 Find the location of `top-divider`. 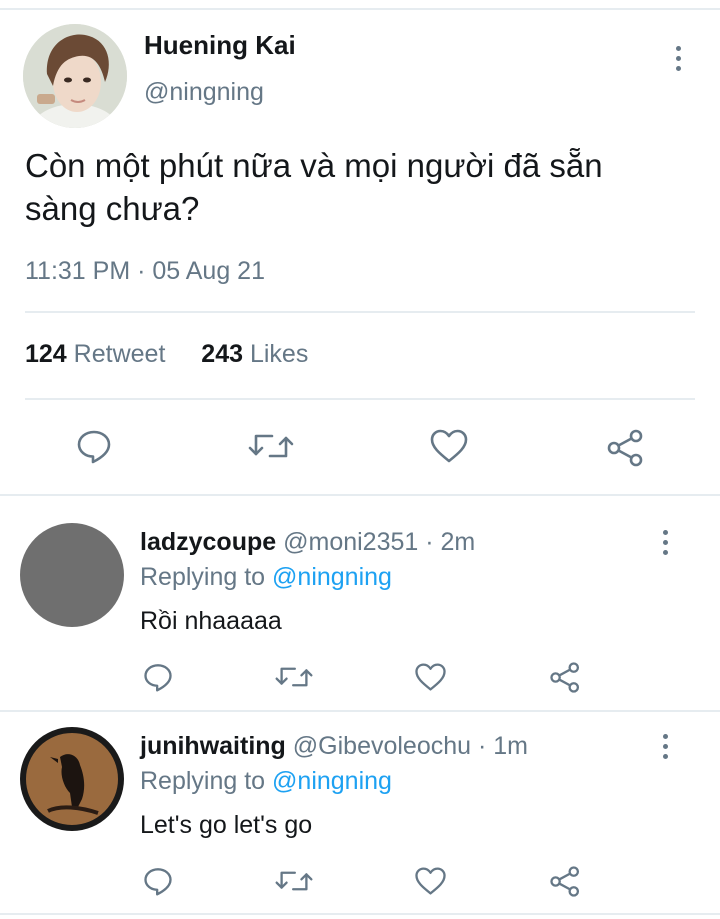

top-divider is located at coordinates (360, 9).